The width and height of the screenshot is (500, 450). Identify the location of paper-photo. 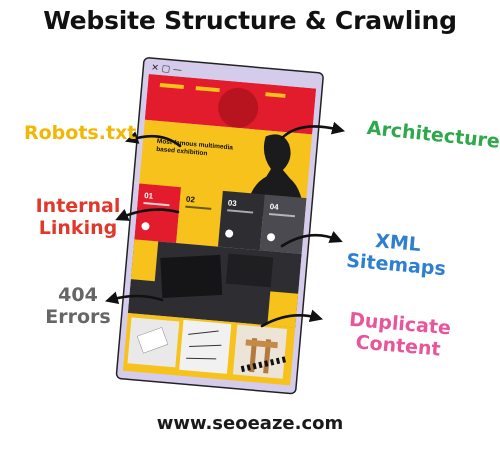
(205, 346).